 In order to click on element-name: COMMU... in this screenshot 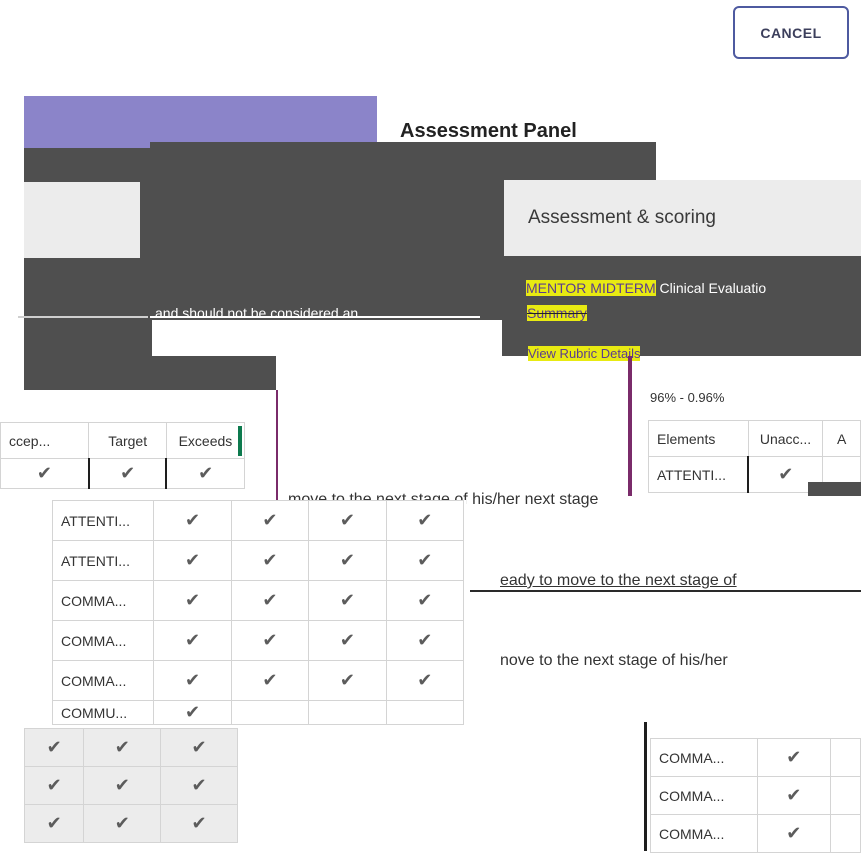, I will do `click(103, 712)`.